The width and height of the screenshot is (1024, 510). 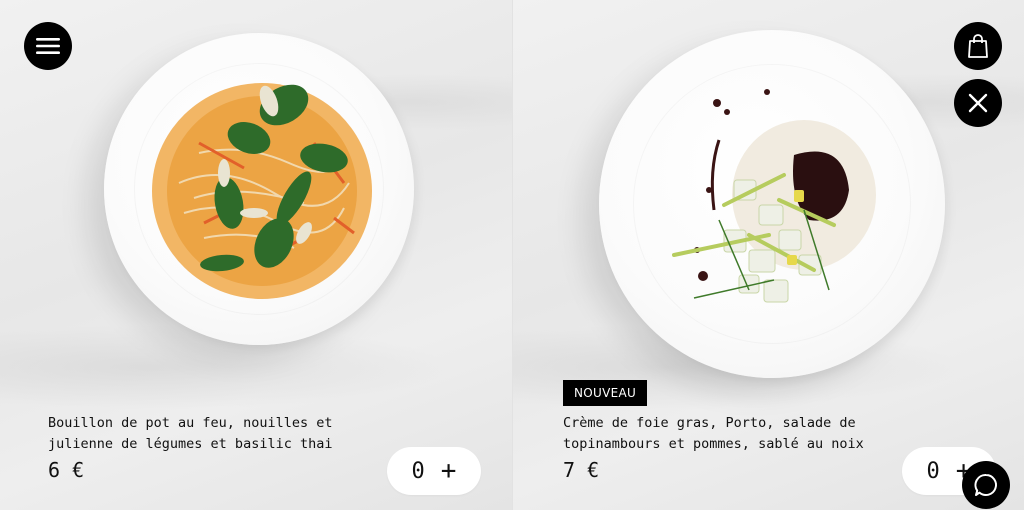 I want to click on chat-icon, so click(x=985, y=485).